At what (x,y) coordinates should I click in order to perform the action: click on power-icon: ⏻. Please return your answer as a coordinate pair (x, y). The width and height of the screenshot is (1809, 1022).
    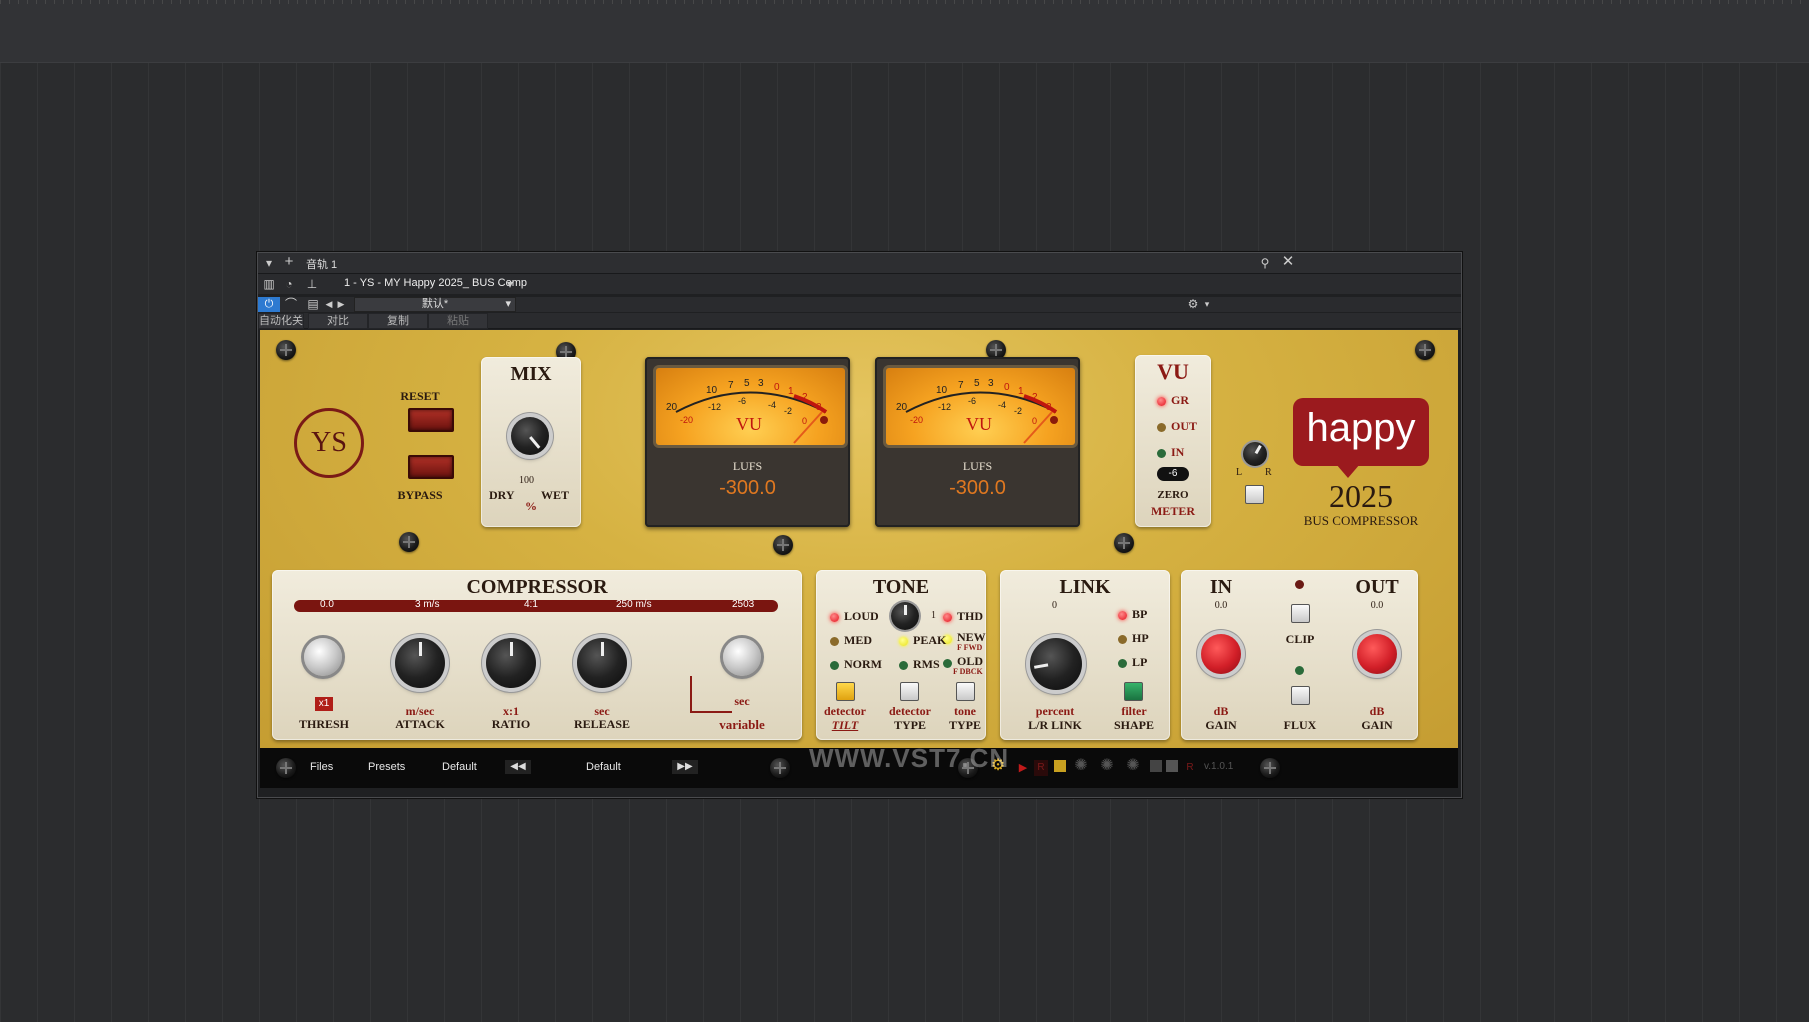
    Looking at the image, I should click on (269, 304).